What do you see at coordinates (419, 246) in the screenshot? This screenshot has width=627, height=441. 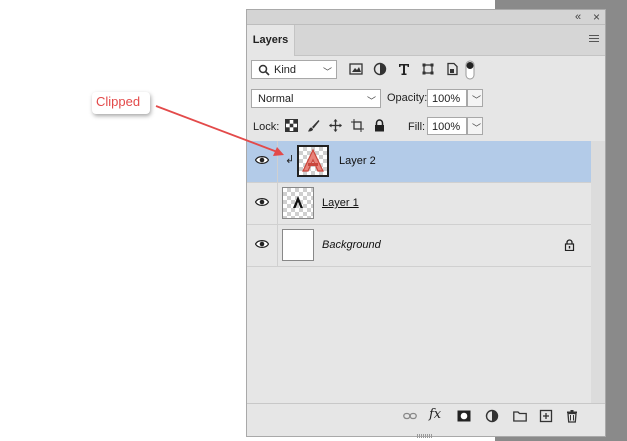 I see `layer-row-background: Background` at bounding box center [419, 246].